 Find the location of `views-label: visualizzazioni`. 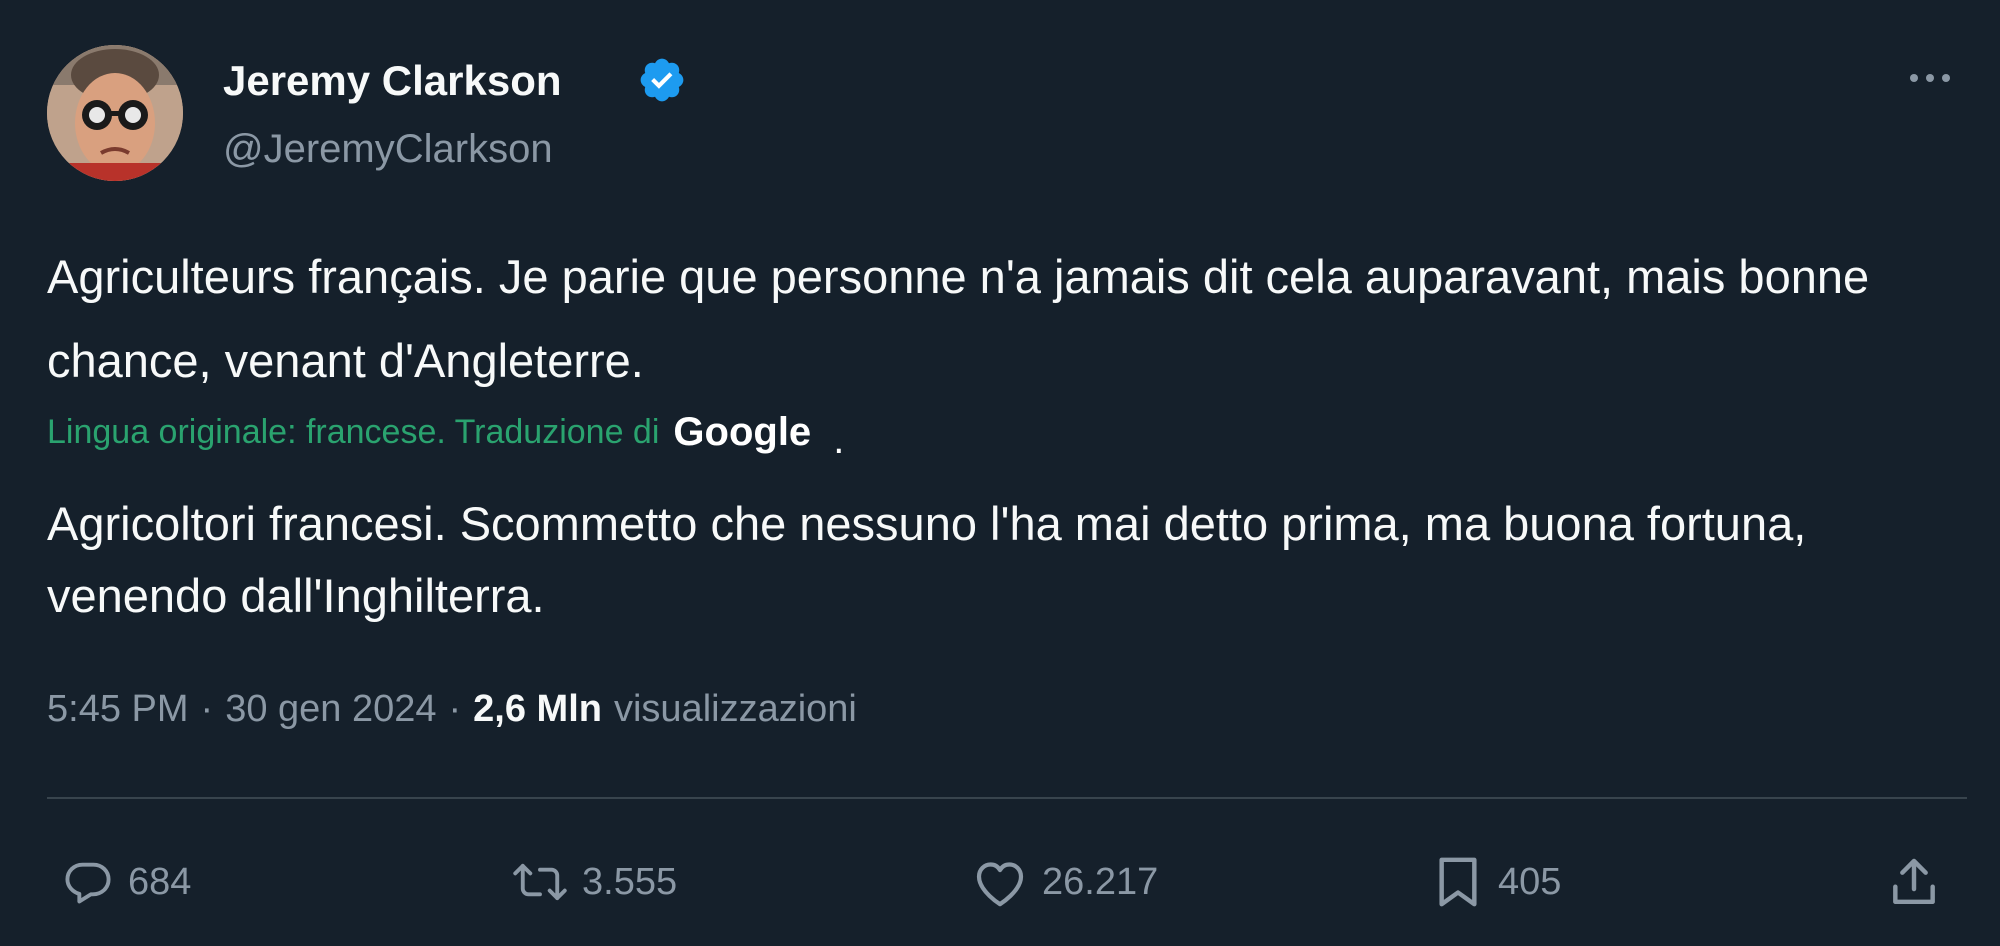

views-label: visualizzazioni is located at coordinates (735, 708).